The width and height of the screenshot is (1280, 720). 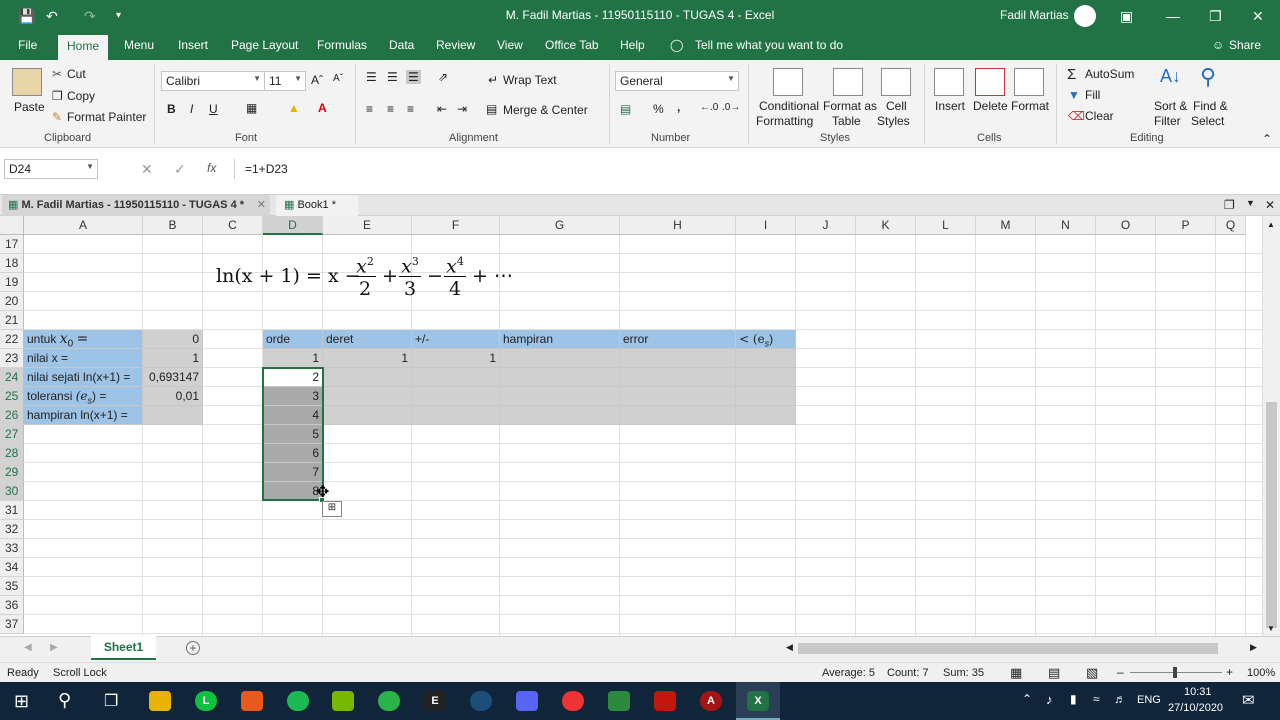 I want to click on orientation-icon: ⇗, so click(x=443, y=77).